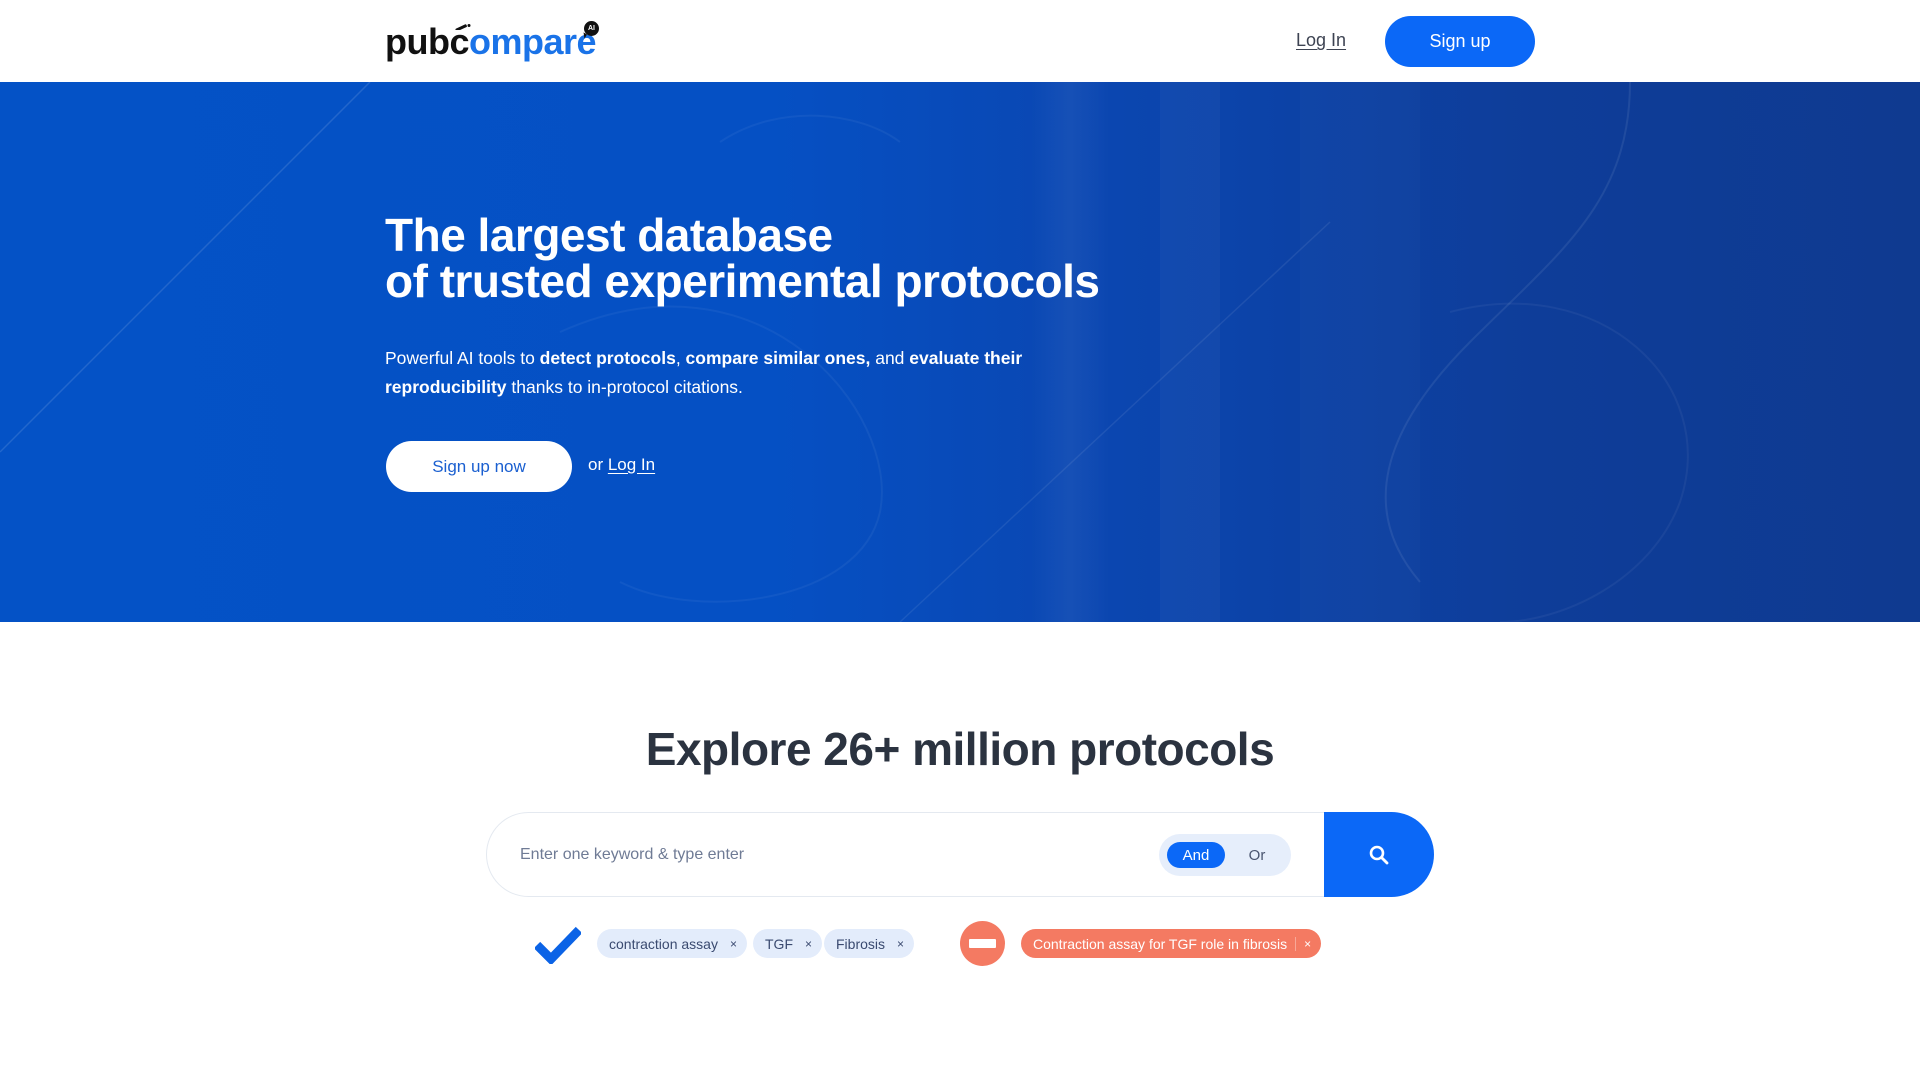 This screenshot has width=1920, height=1080. I want to click on hero-signup-now-button: Sign up now, so click(479, 466).